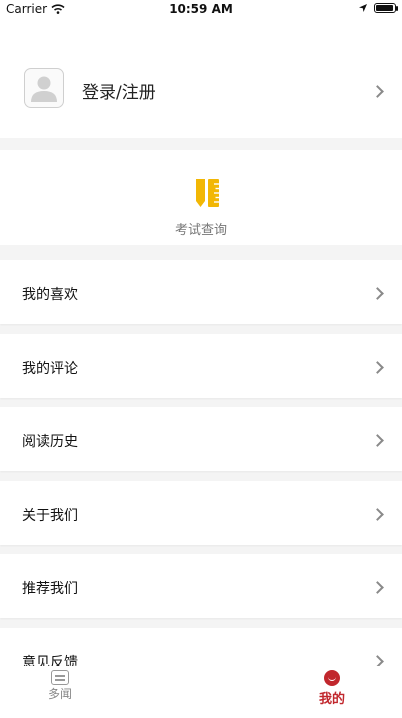 The width and height of the screenshot is (402, 718). I want to click on smile-icon, so click(332, 678).